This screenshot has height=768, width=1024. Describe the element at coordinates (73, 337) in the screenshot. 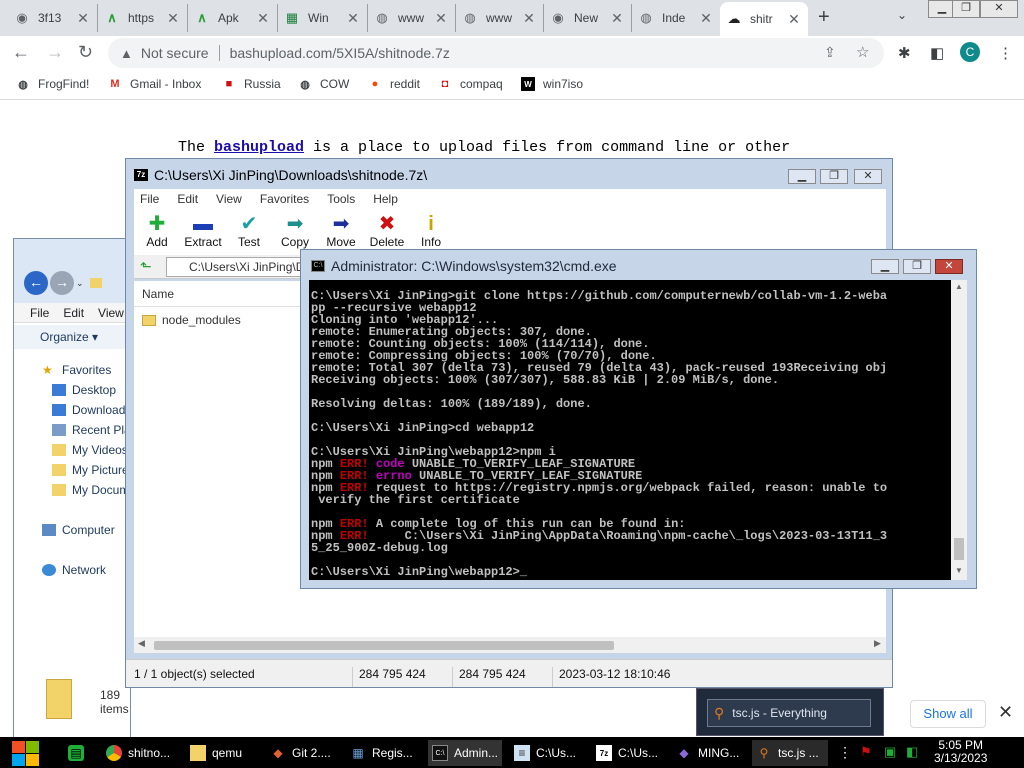

I see `organize-button: Organize ▾` at that location.